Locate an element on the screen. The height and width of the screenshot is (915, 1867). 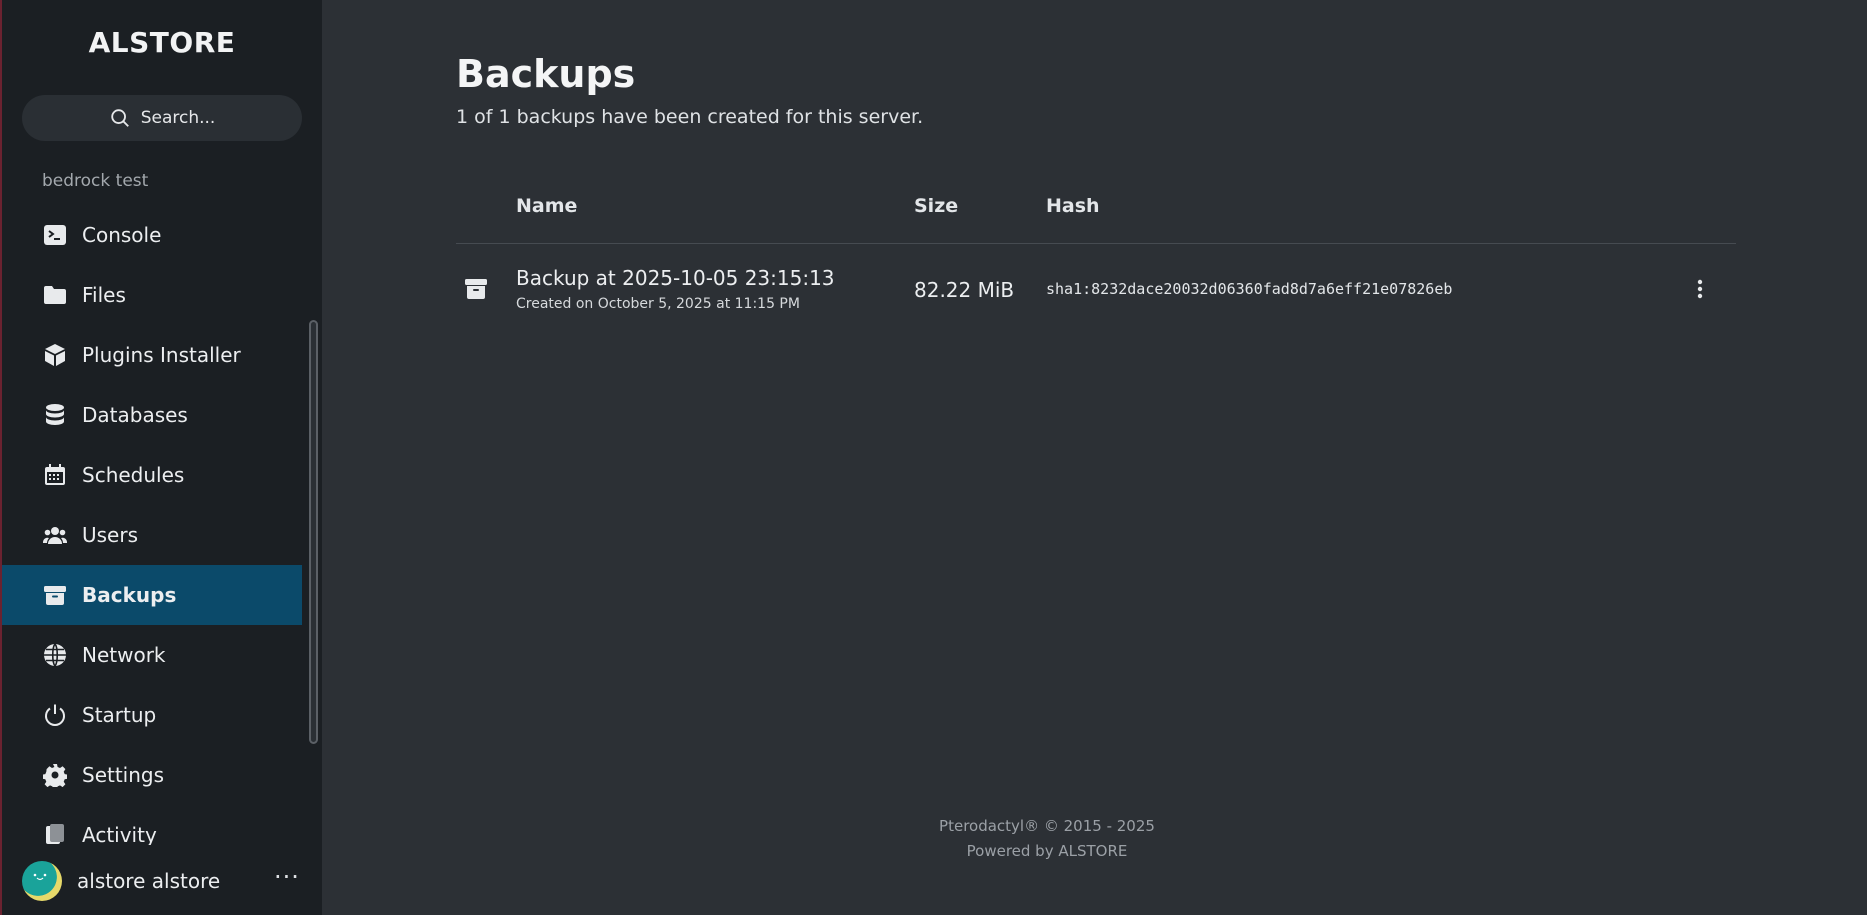
sidebar-scrollbar is located at coordinates (313, 532).